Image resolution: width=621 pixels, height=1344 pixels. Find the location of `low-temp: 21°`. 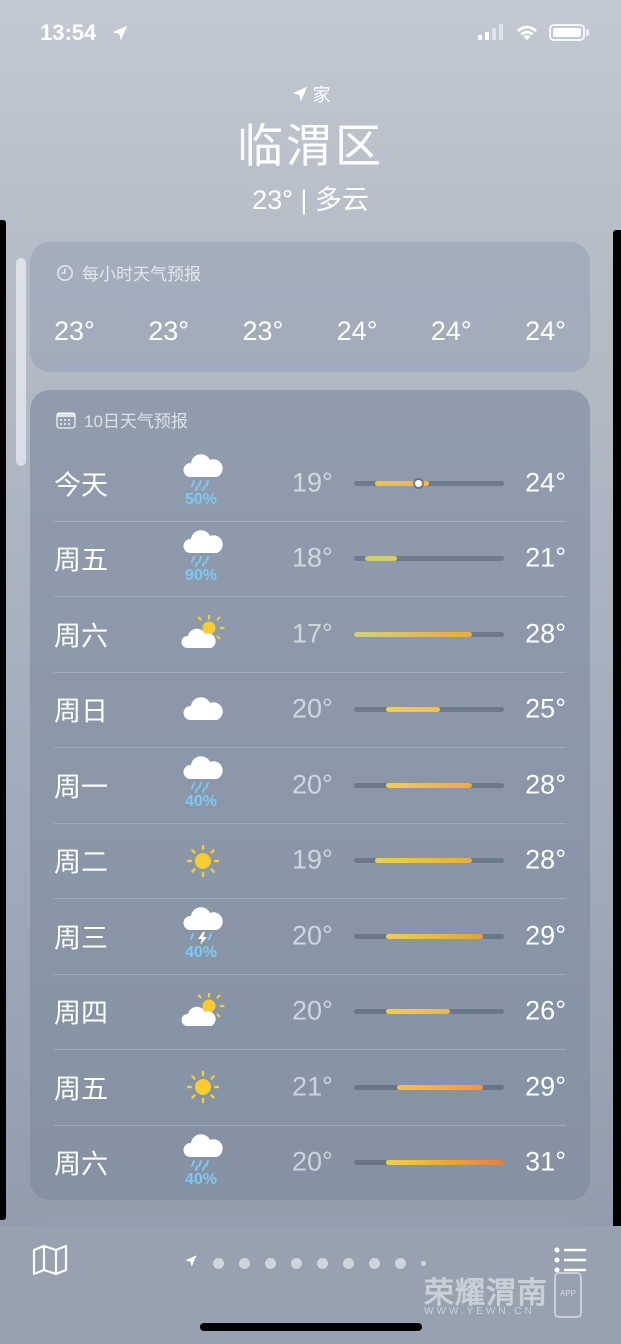

low-temp: 21° is located at coordinates (312, 1086).